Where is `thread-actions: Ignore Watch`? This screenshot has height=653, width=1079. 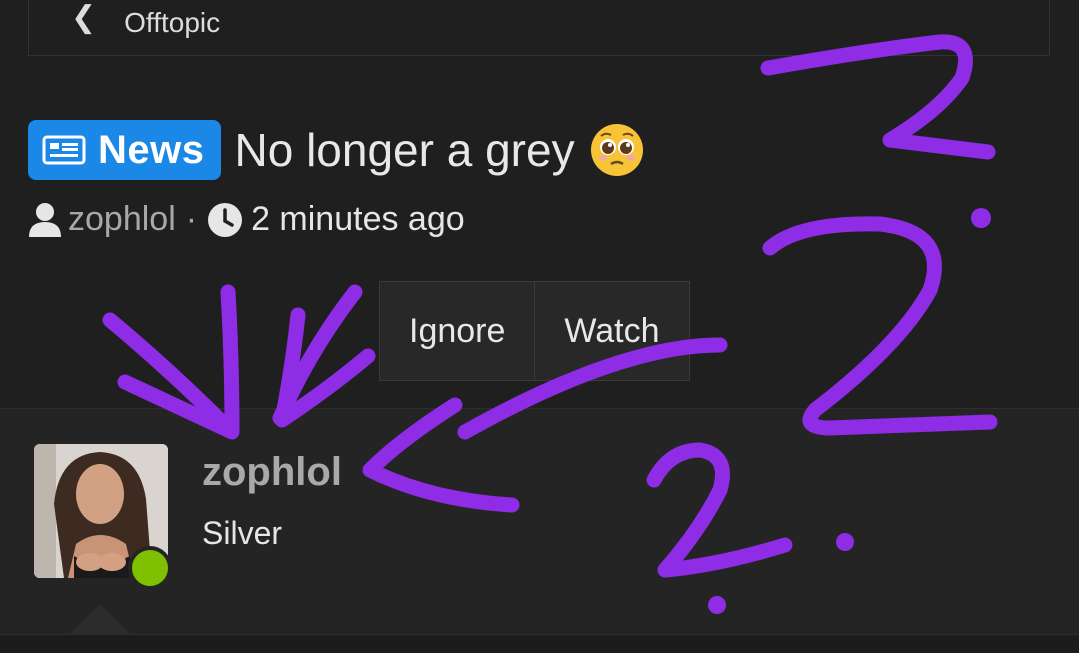 thread-actions: Ignore Watch is located at coordinates (534, 331).